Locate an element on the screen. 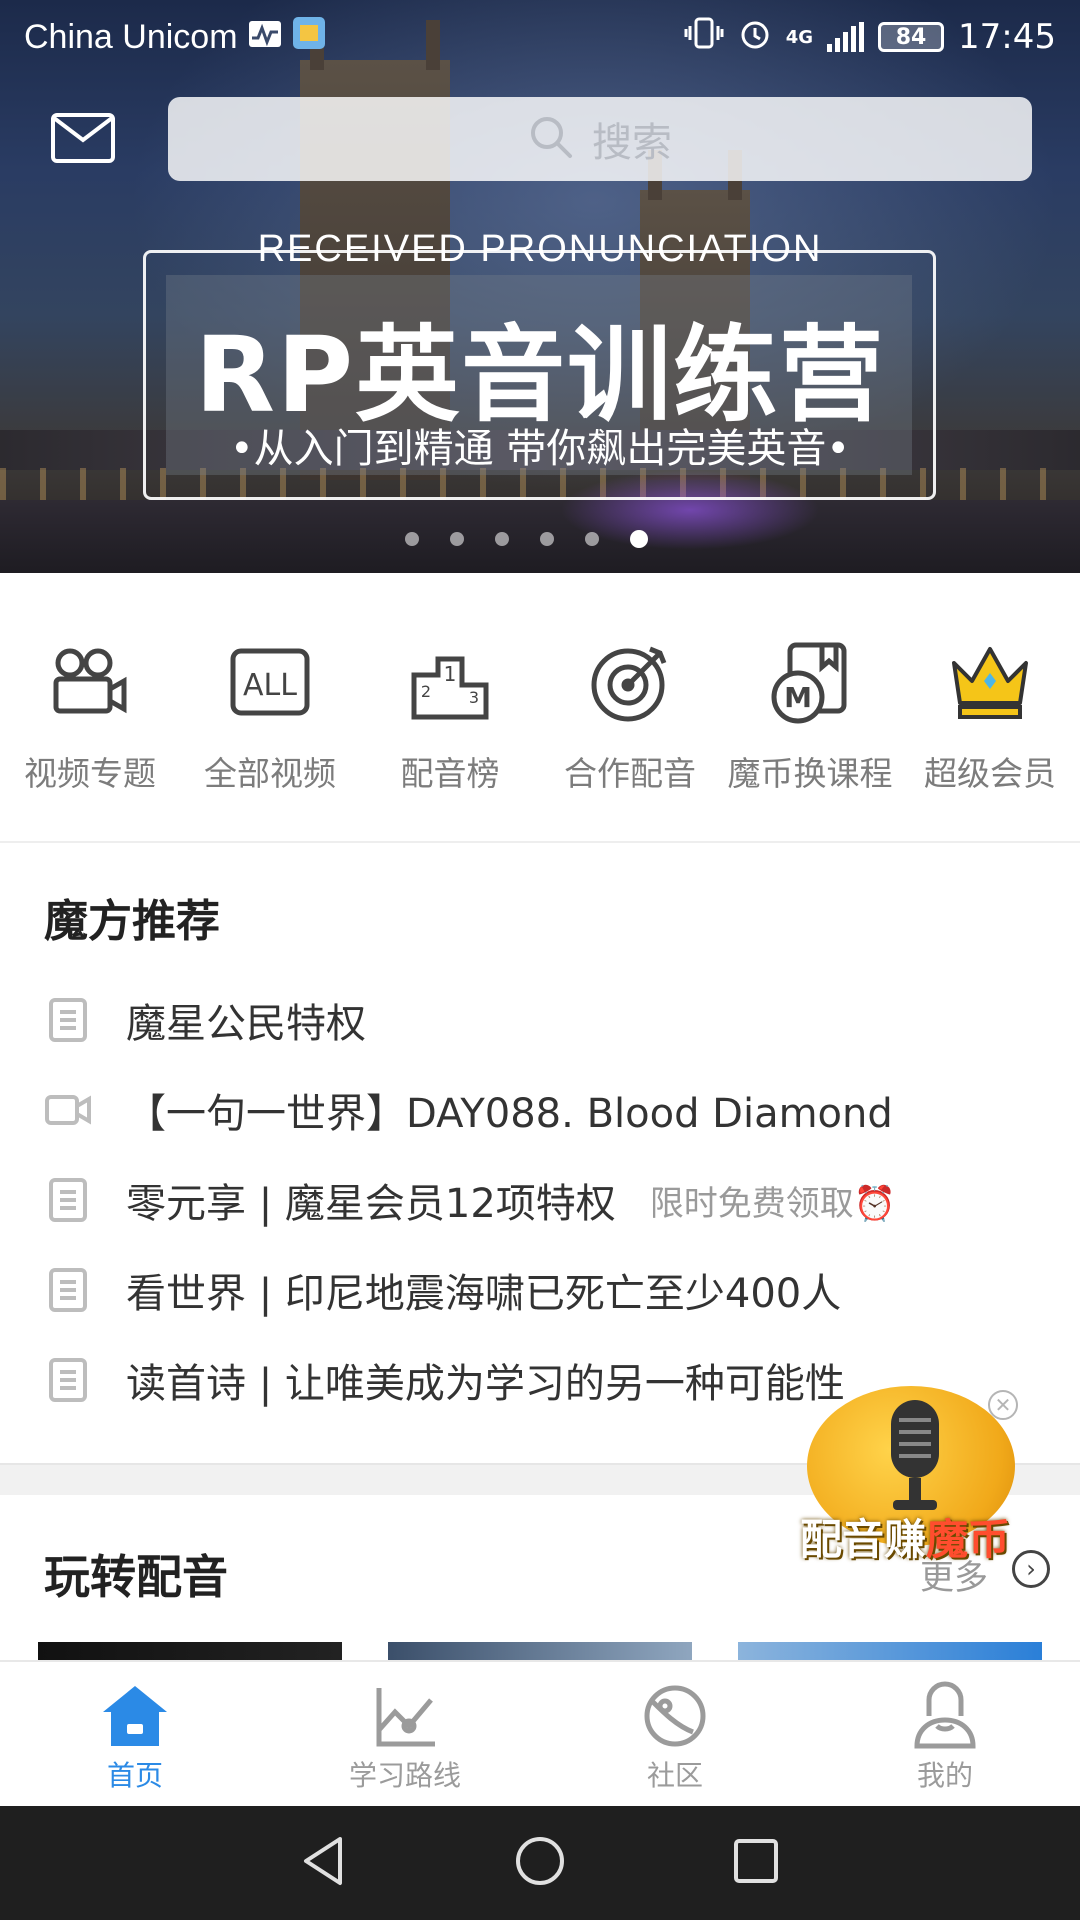  home-icon is located at coordinates (135, 1716).